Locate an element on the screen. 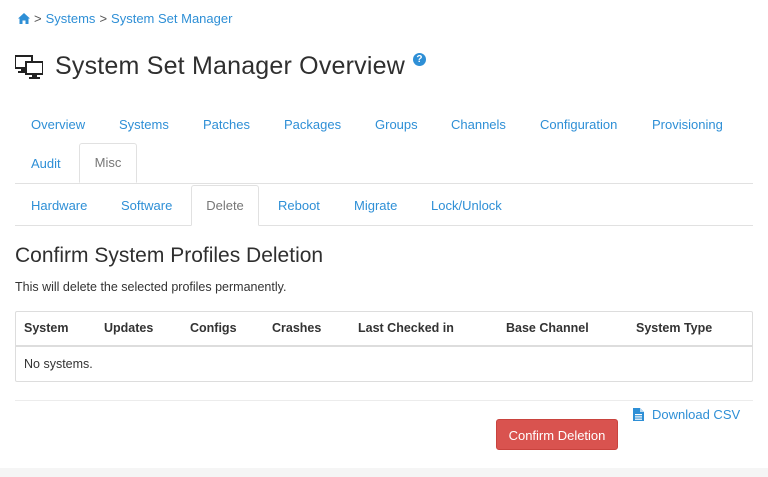  column-base-channel: Base Channel is located at coordinates (547, 328).